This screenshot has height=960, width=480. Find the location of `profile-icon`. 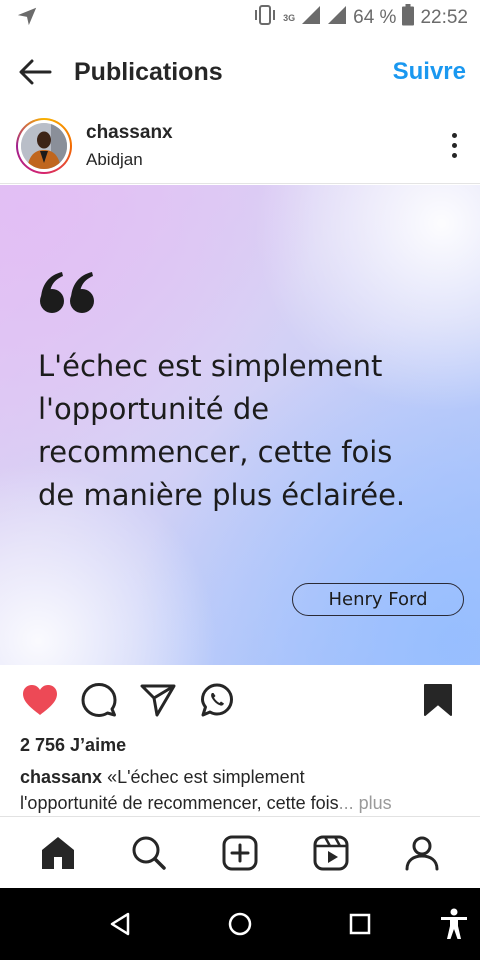

profile-icon is located at coordinates (422, 853).